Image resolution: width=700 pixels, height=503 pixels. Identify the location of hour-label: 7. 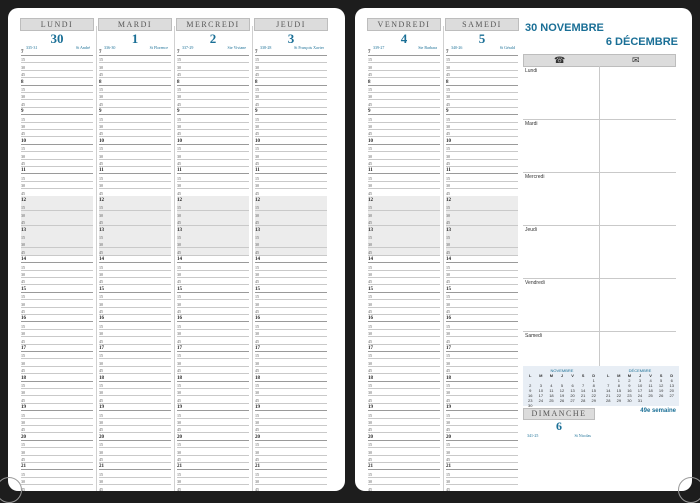
(100, 52).